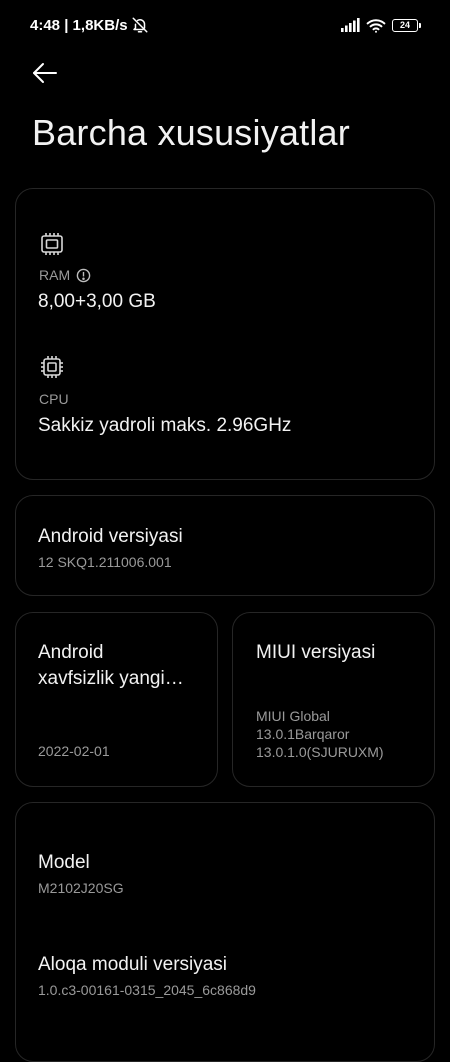  I want to click on processor-chip-icon, so click(52, 367).